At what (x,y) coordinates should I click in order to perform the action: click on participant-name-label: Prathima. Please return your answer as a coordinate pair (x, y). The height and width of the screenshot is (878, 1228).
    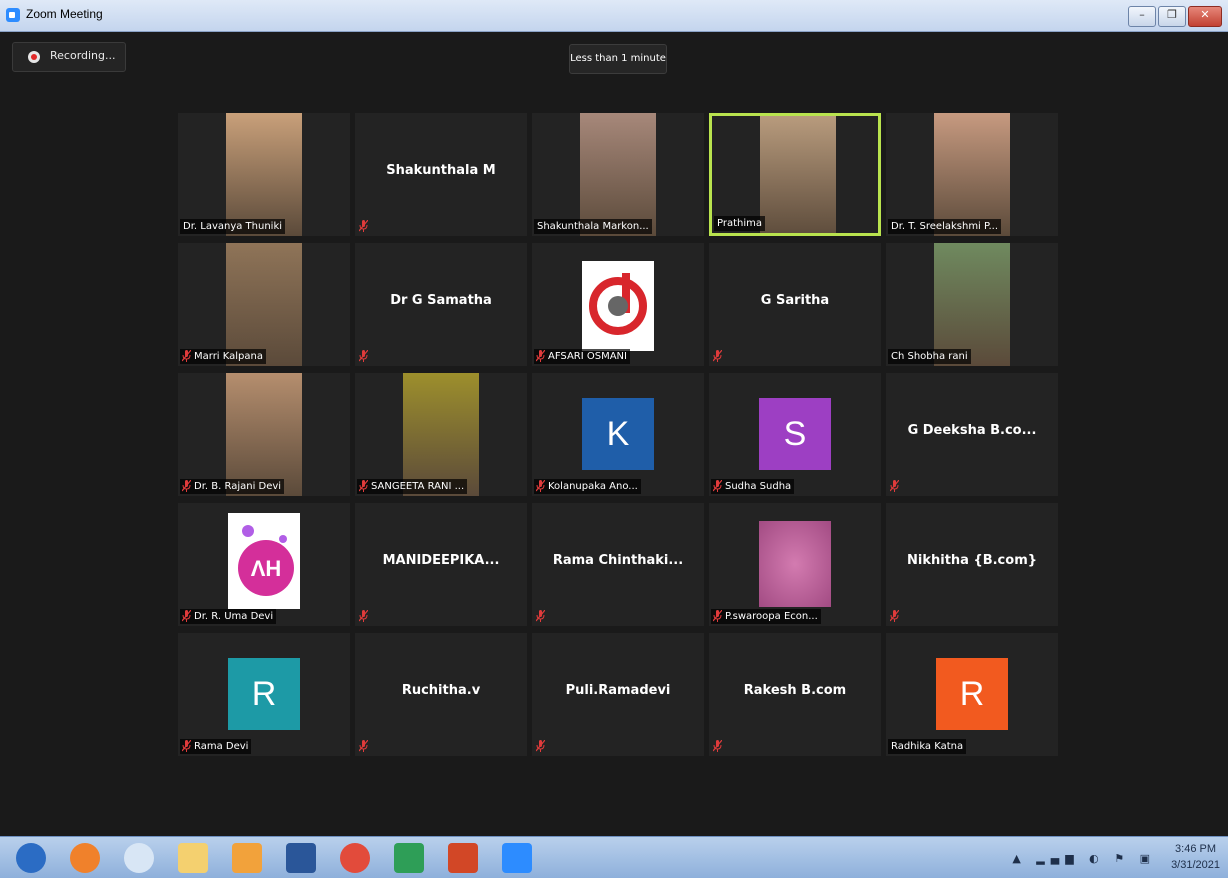
    Looking at the image, I should click on (739, 223).